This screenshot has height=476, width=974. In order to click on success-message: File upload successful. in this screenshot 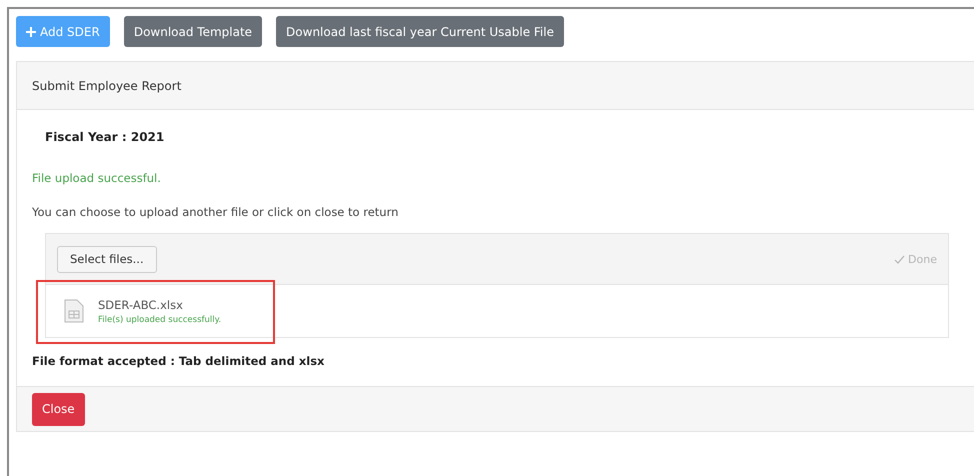, I will do `click(97, 178)`.